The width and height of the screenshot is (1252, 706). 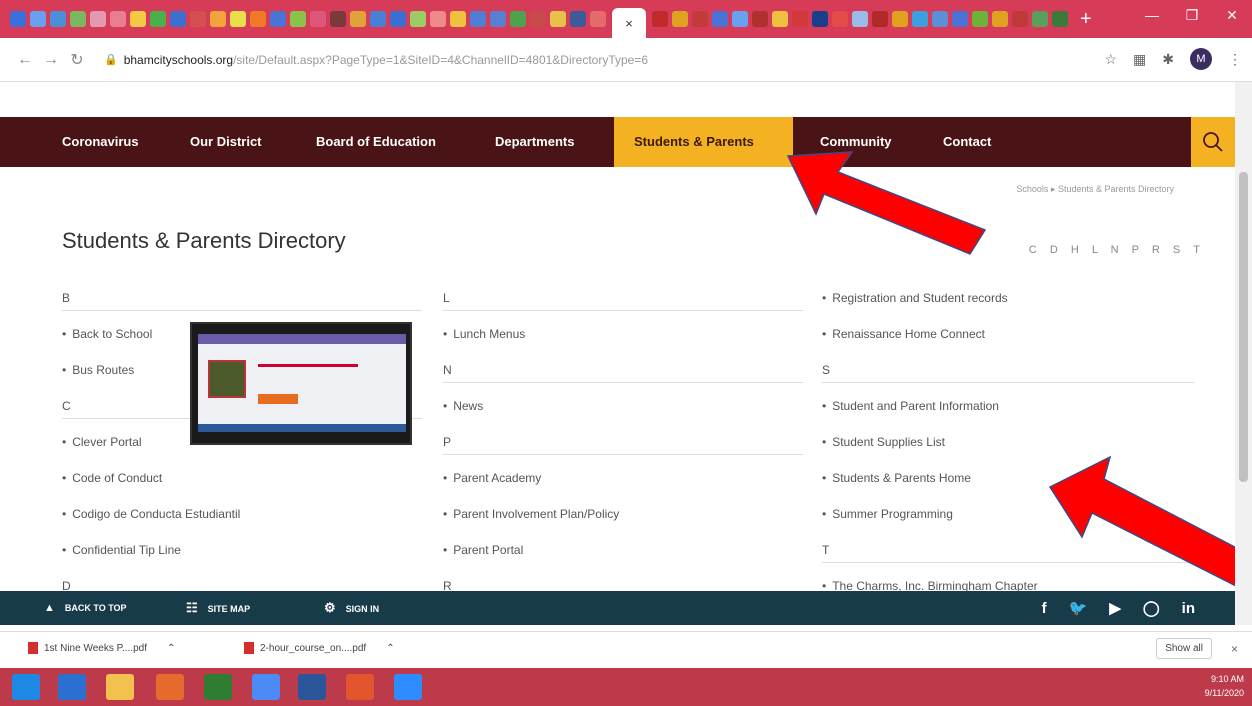 What do you see at coordinates (77, 60) in the screenshot?
I see `reload-icon: ↻` at bounding box center [77, 60].